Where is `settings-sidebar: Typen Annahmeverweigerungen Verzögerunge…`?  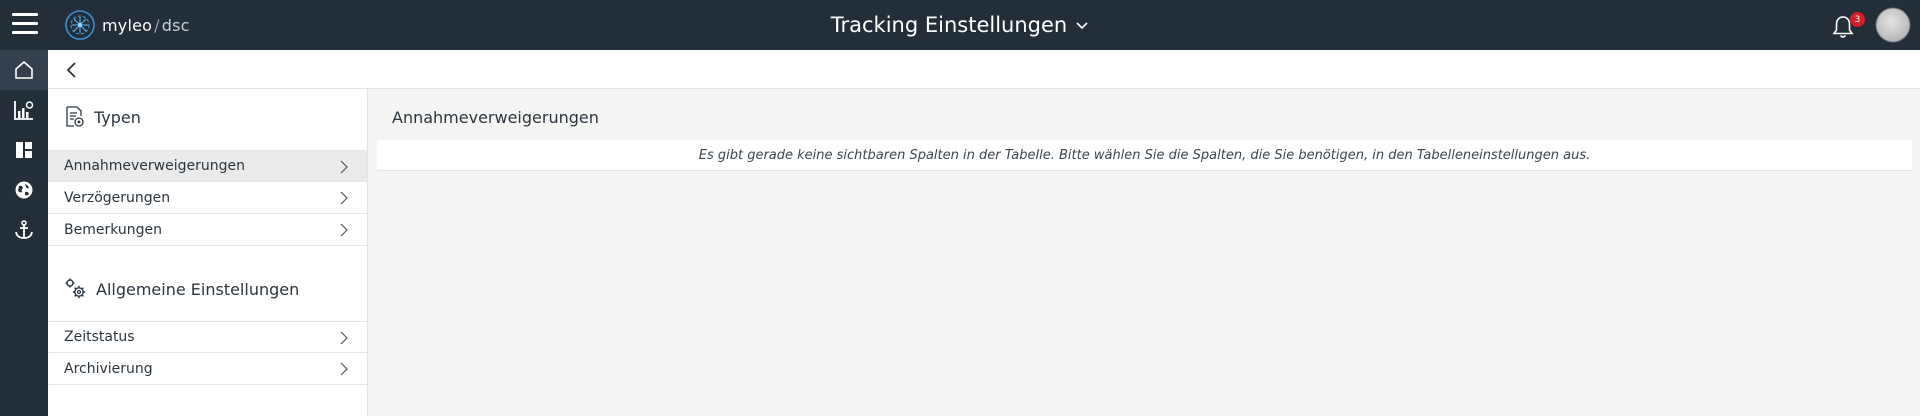 settings-sidebar: Typen Annahmeverweigerungen Verzögerunge… is located at coordinates (208, 252).